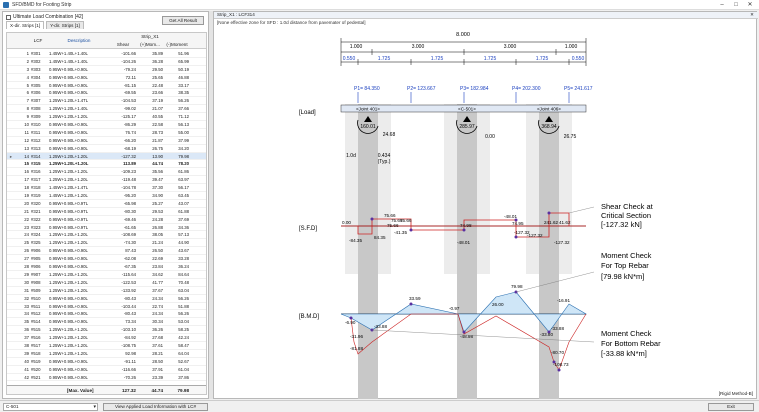 The height and width of the screenshot is (412, 759). I want to click on row-moment-pos: 38.05, so click(157, 235).